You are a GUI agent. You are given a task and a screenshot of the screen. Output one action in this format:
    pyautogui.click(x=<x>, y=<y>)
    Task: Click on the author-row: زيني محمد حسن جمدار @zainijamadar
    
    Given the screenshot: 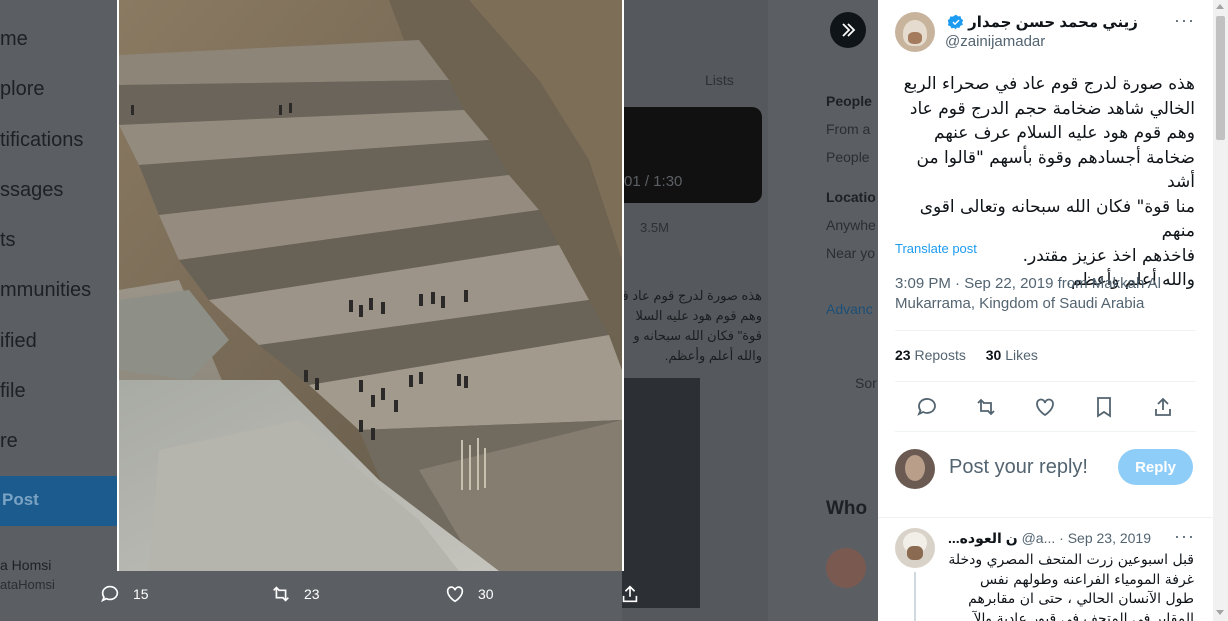 What is the action you would take?
    pyautogui.click(x=1045, y=33)
    